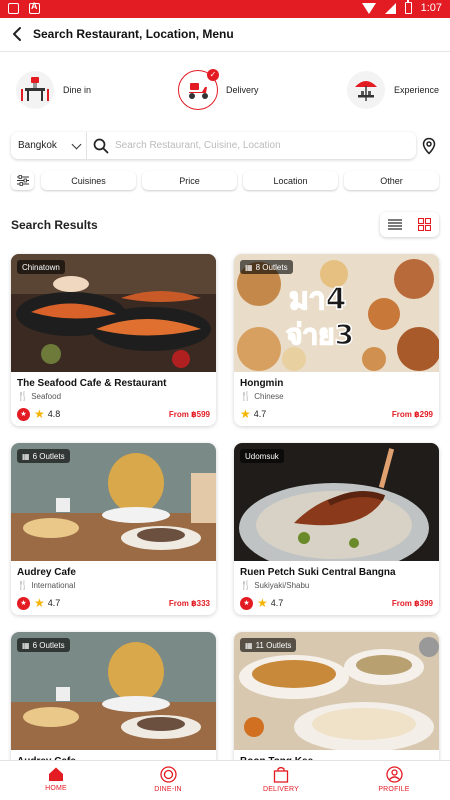  Describe the element at coordinates (265, 145) in the screenshot. I see `search-input` at that location.